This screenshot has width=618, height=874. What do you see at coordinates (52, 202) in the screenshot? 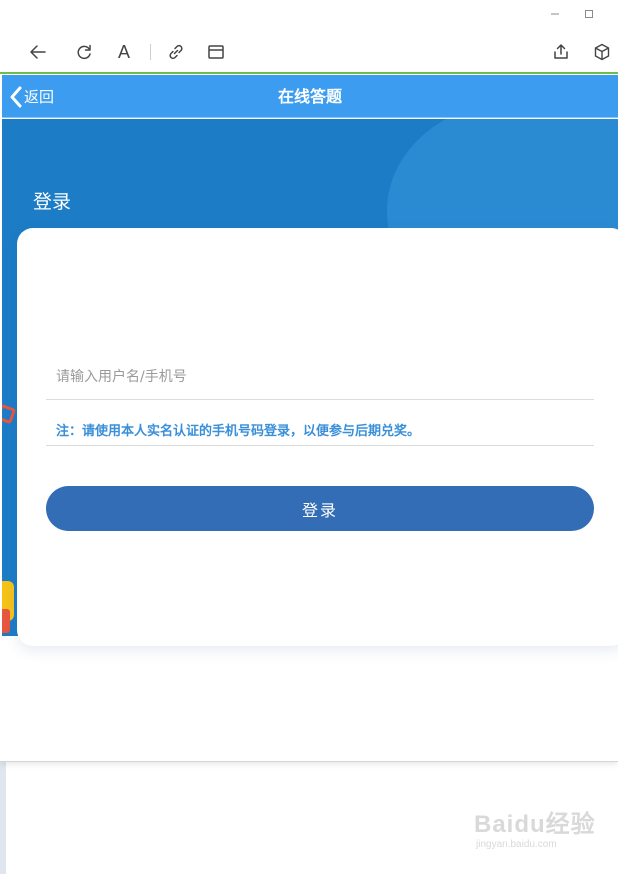
I see `banner-title: 登录` at bounding box center [52, 202].